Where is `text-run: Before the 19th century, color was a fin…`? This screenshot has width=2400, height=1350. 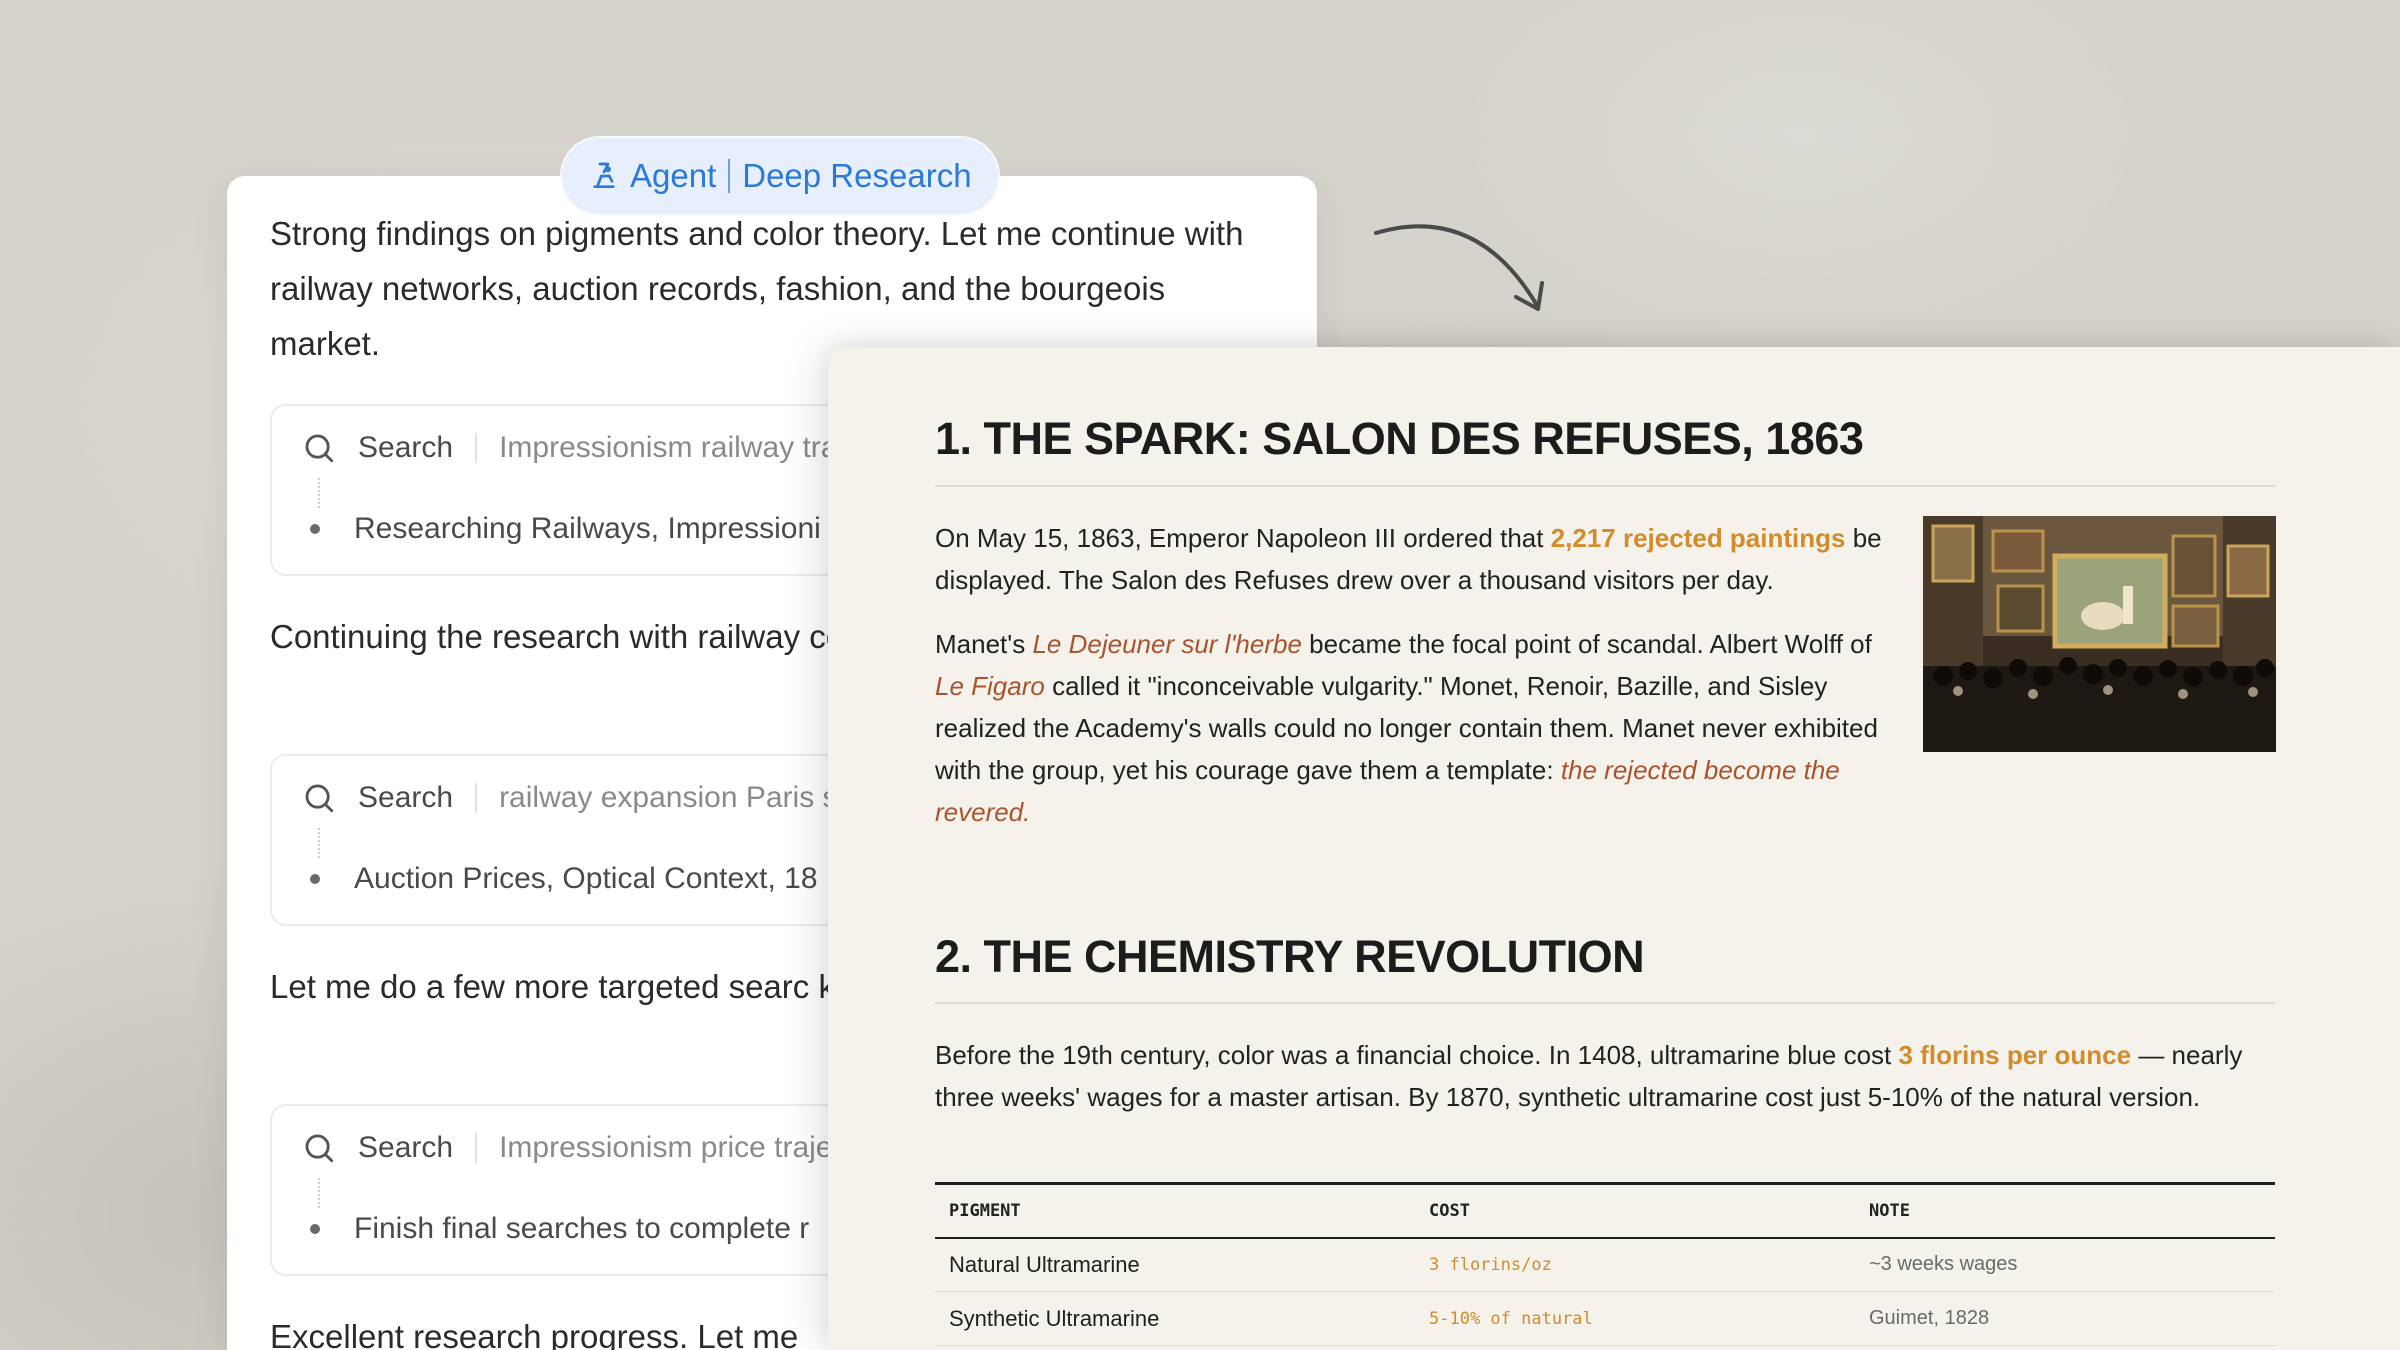 text-run: Before the 19th century, color was a fin… is located at coordinates (1417, 1055).